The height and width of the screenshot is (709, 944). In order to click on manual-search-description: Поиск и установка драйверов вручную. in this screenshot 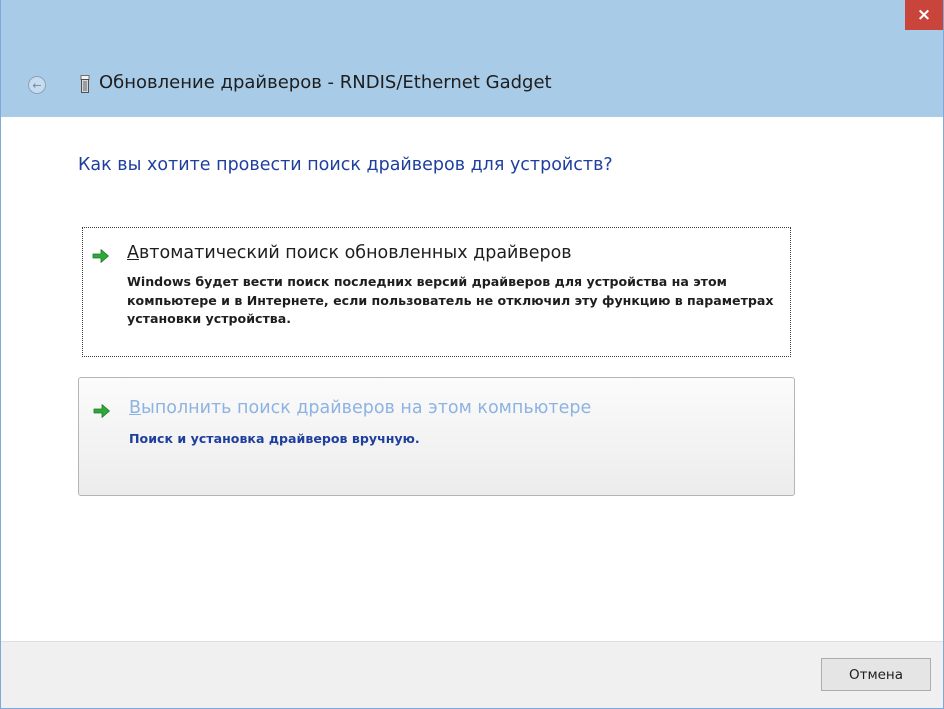, I will do `click(274, 438)`.